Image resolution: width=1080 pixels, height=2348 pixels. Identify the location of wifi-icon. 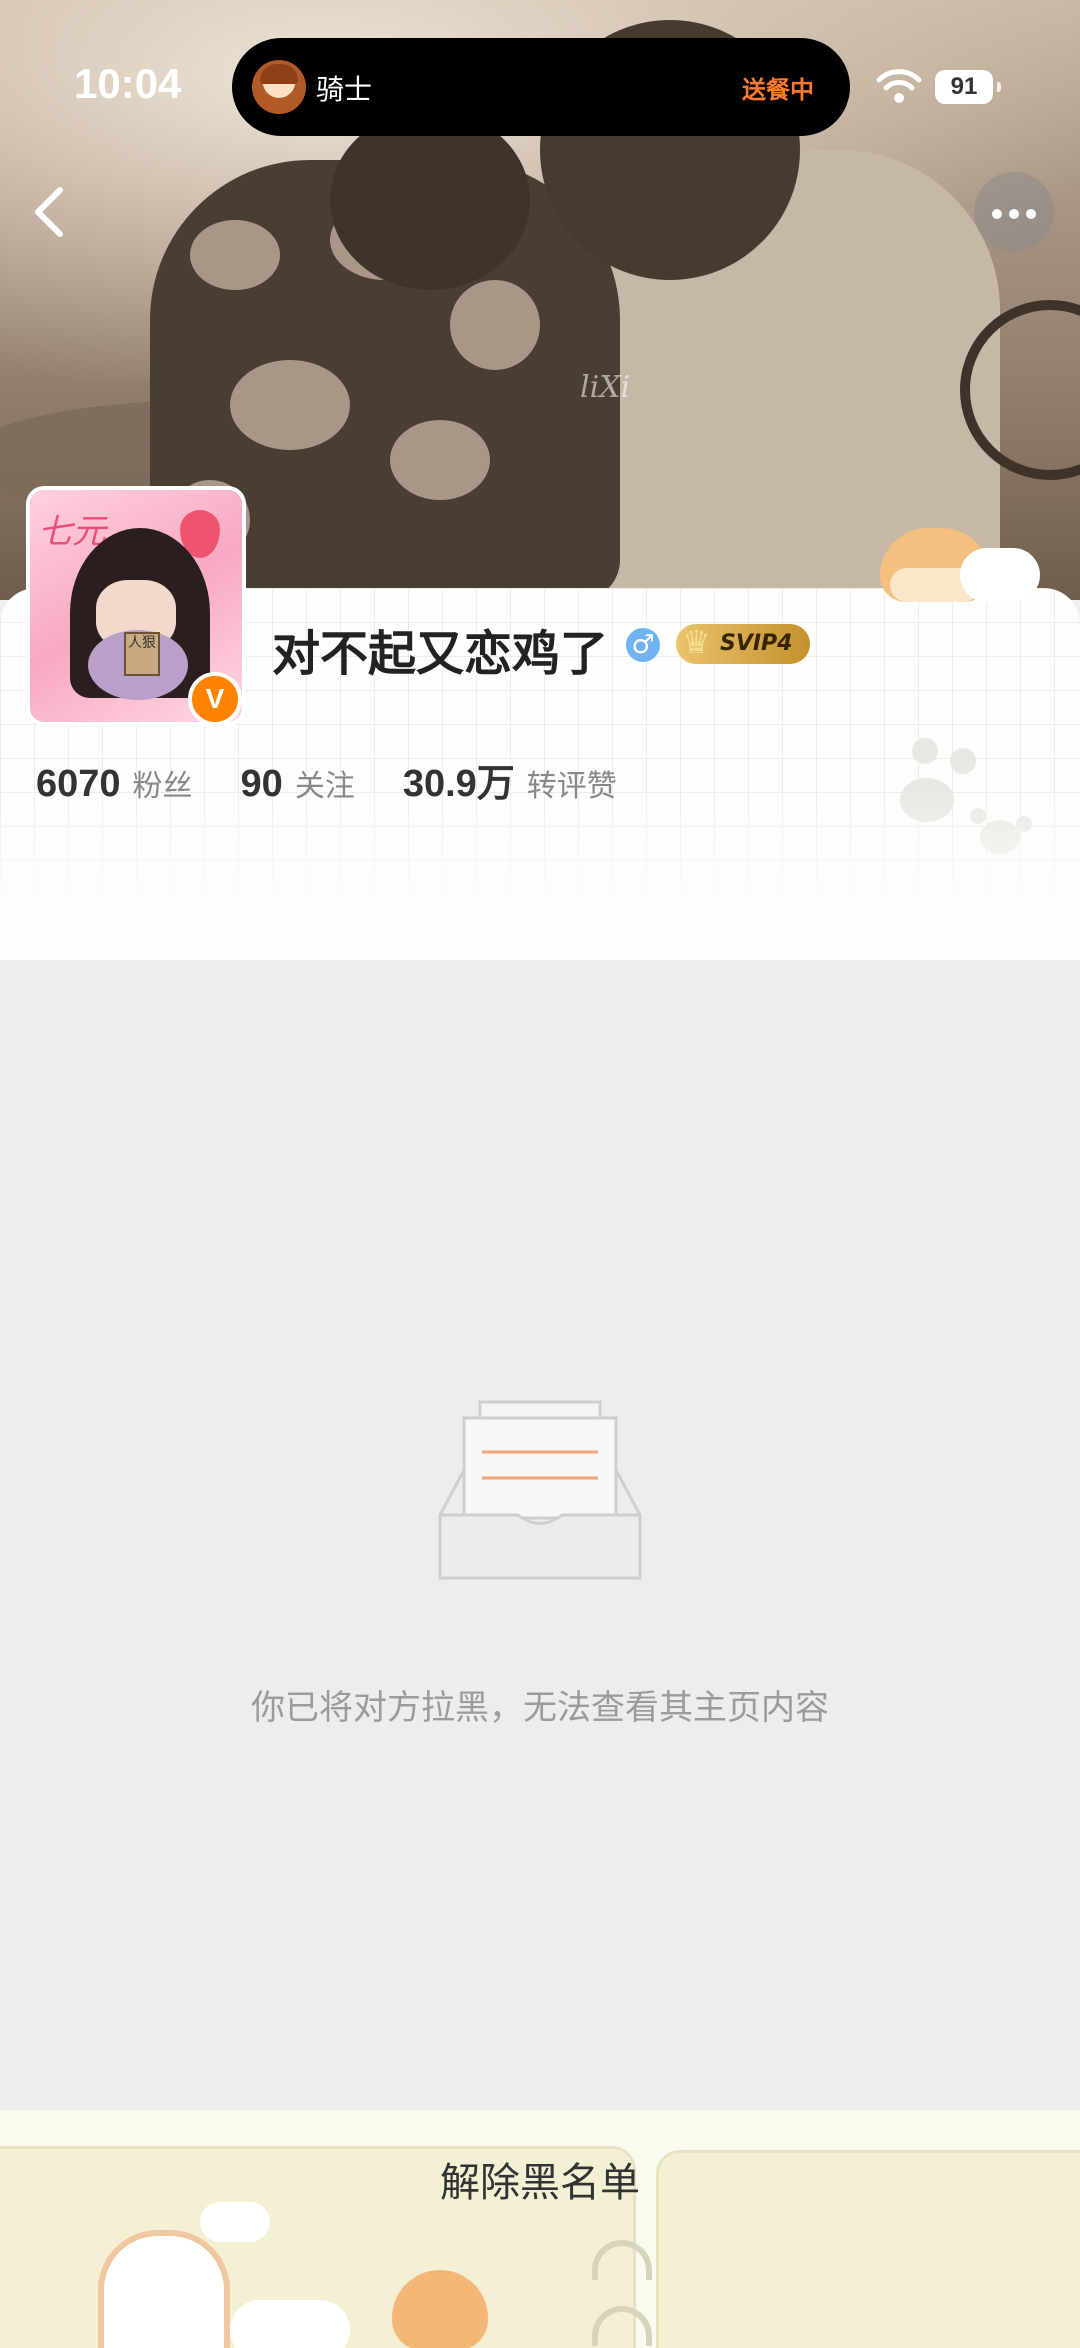
(899, 86).